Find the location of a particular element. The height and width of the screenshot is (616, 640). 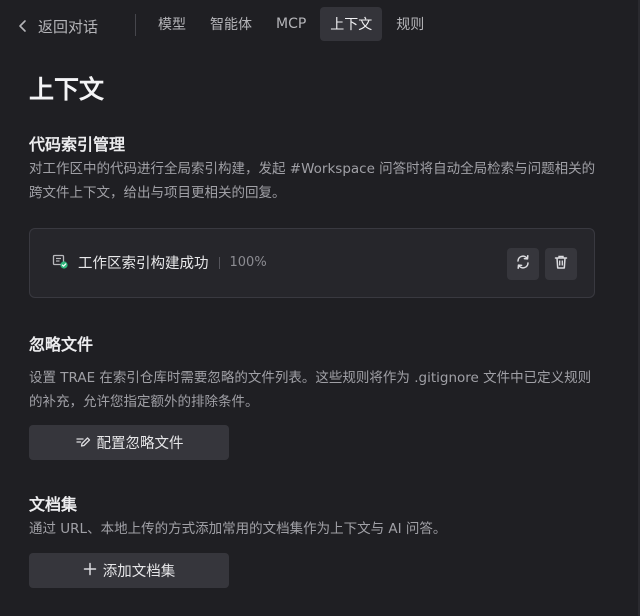

refresh-icon is located at coordinates (523, 264).